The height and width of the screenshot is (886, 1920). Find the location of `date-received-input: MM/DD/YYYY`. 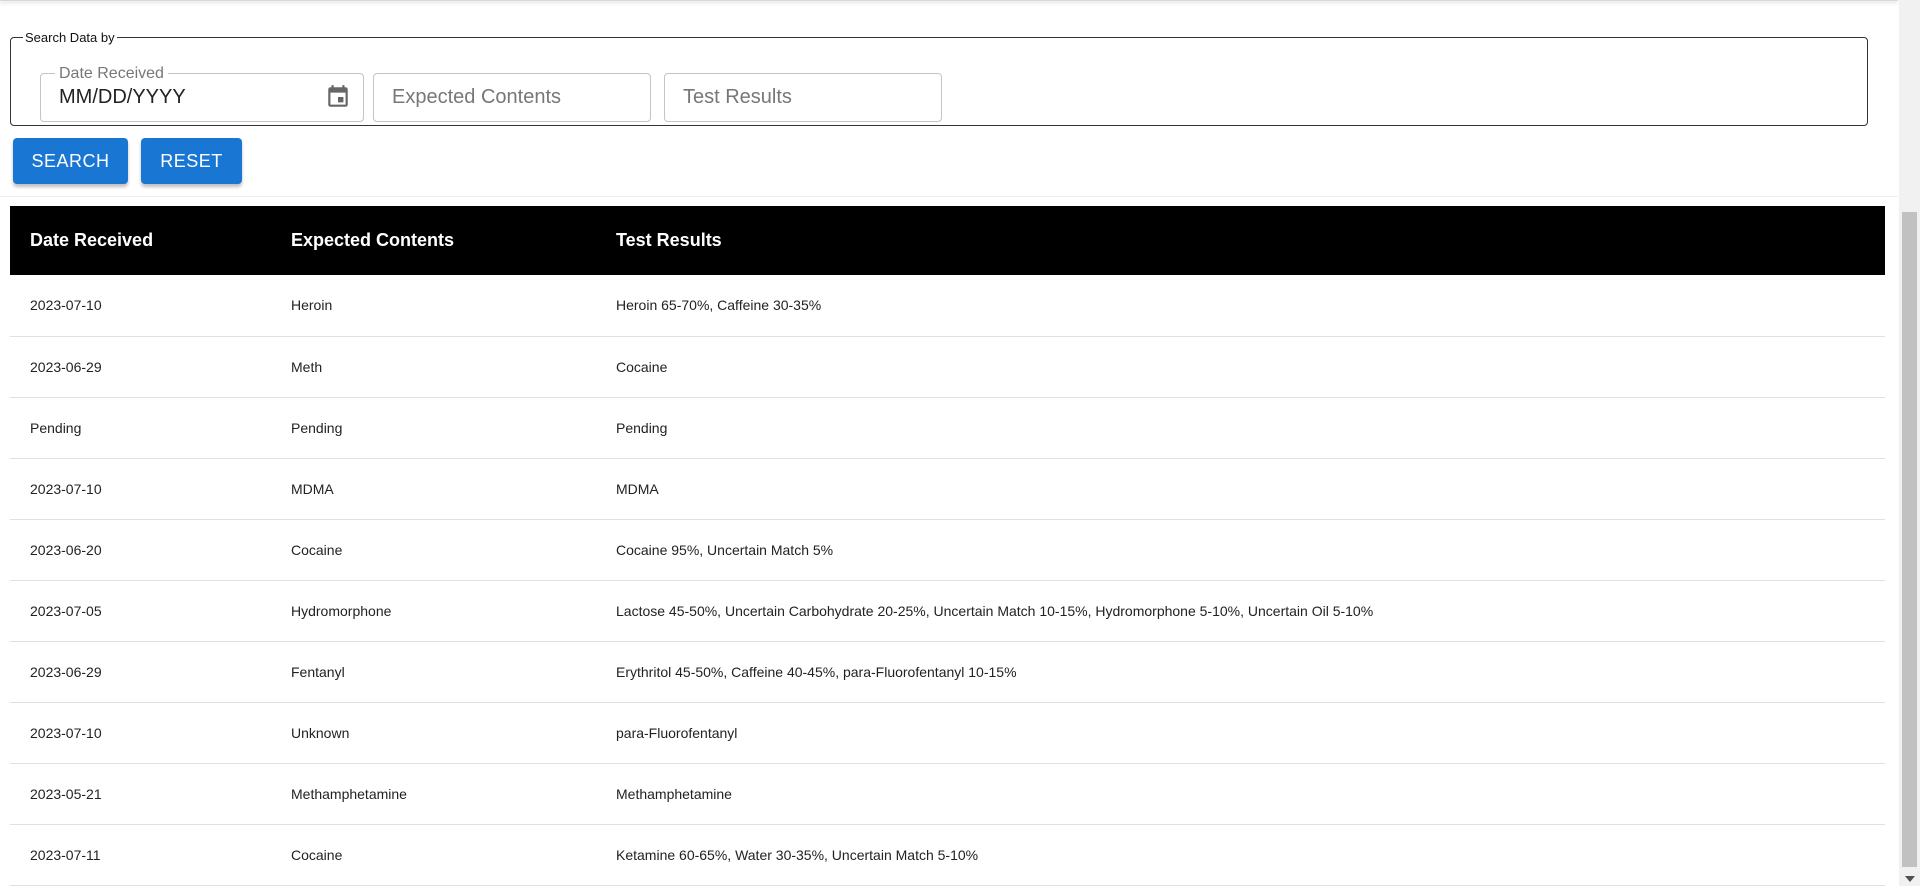

date-received-input: MM/DD/YYYY is located at coordinates (122, 97).